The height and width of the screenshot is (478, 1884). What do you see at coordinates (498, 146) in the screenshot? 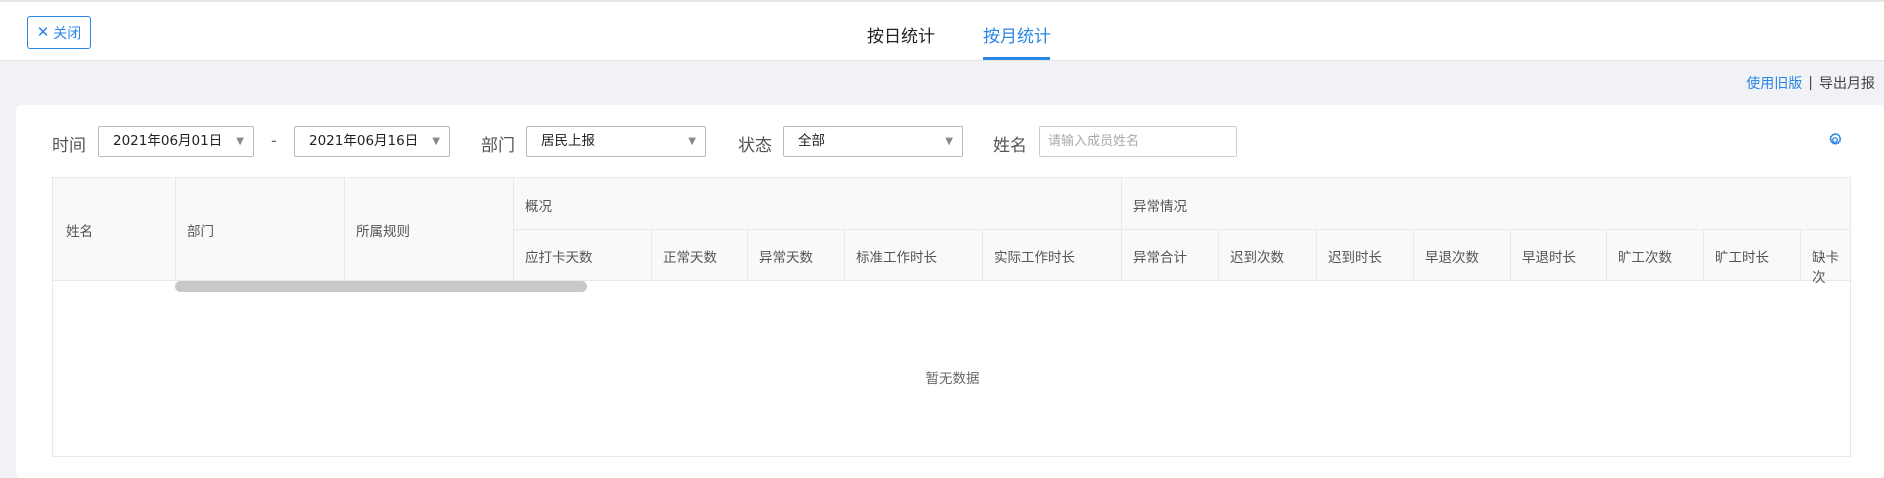
I see `department-label: 部门` at bounding box center [498, 146].